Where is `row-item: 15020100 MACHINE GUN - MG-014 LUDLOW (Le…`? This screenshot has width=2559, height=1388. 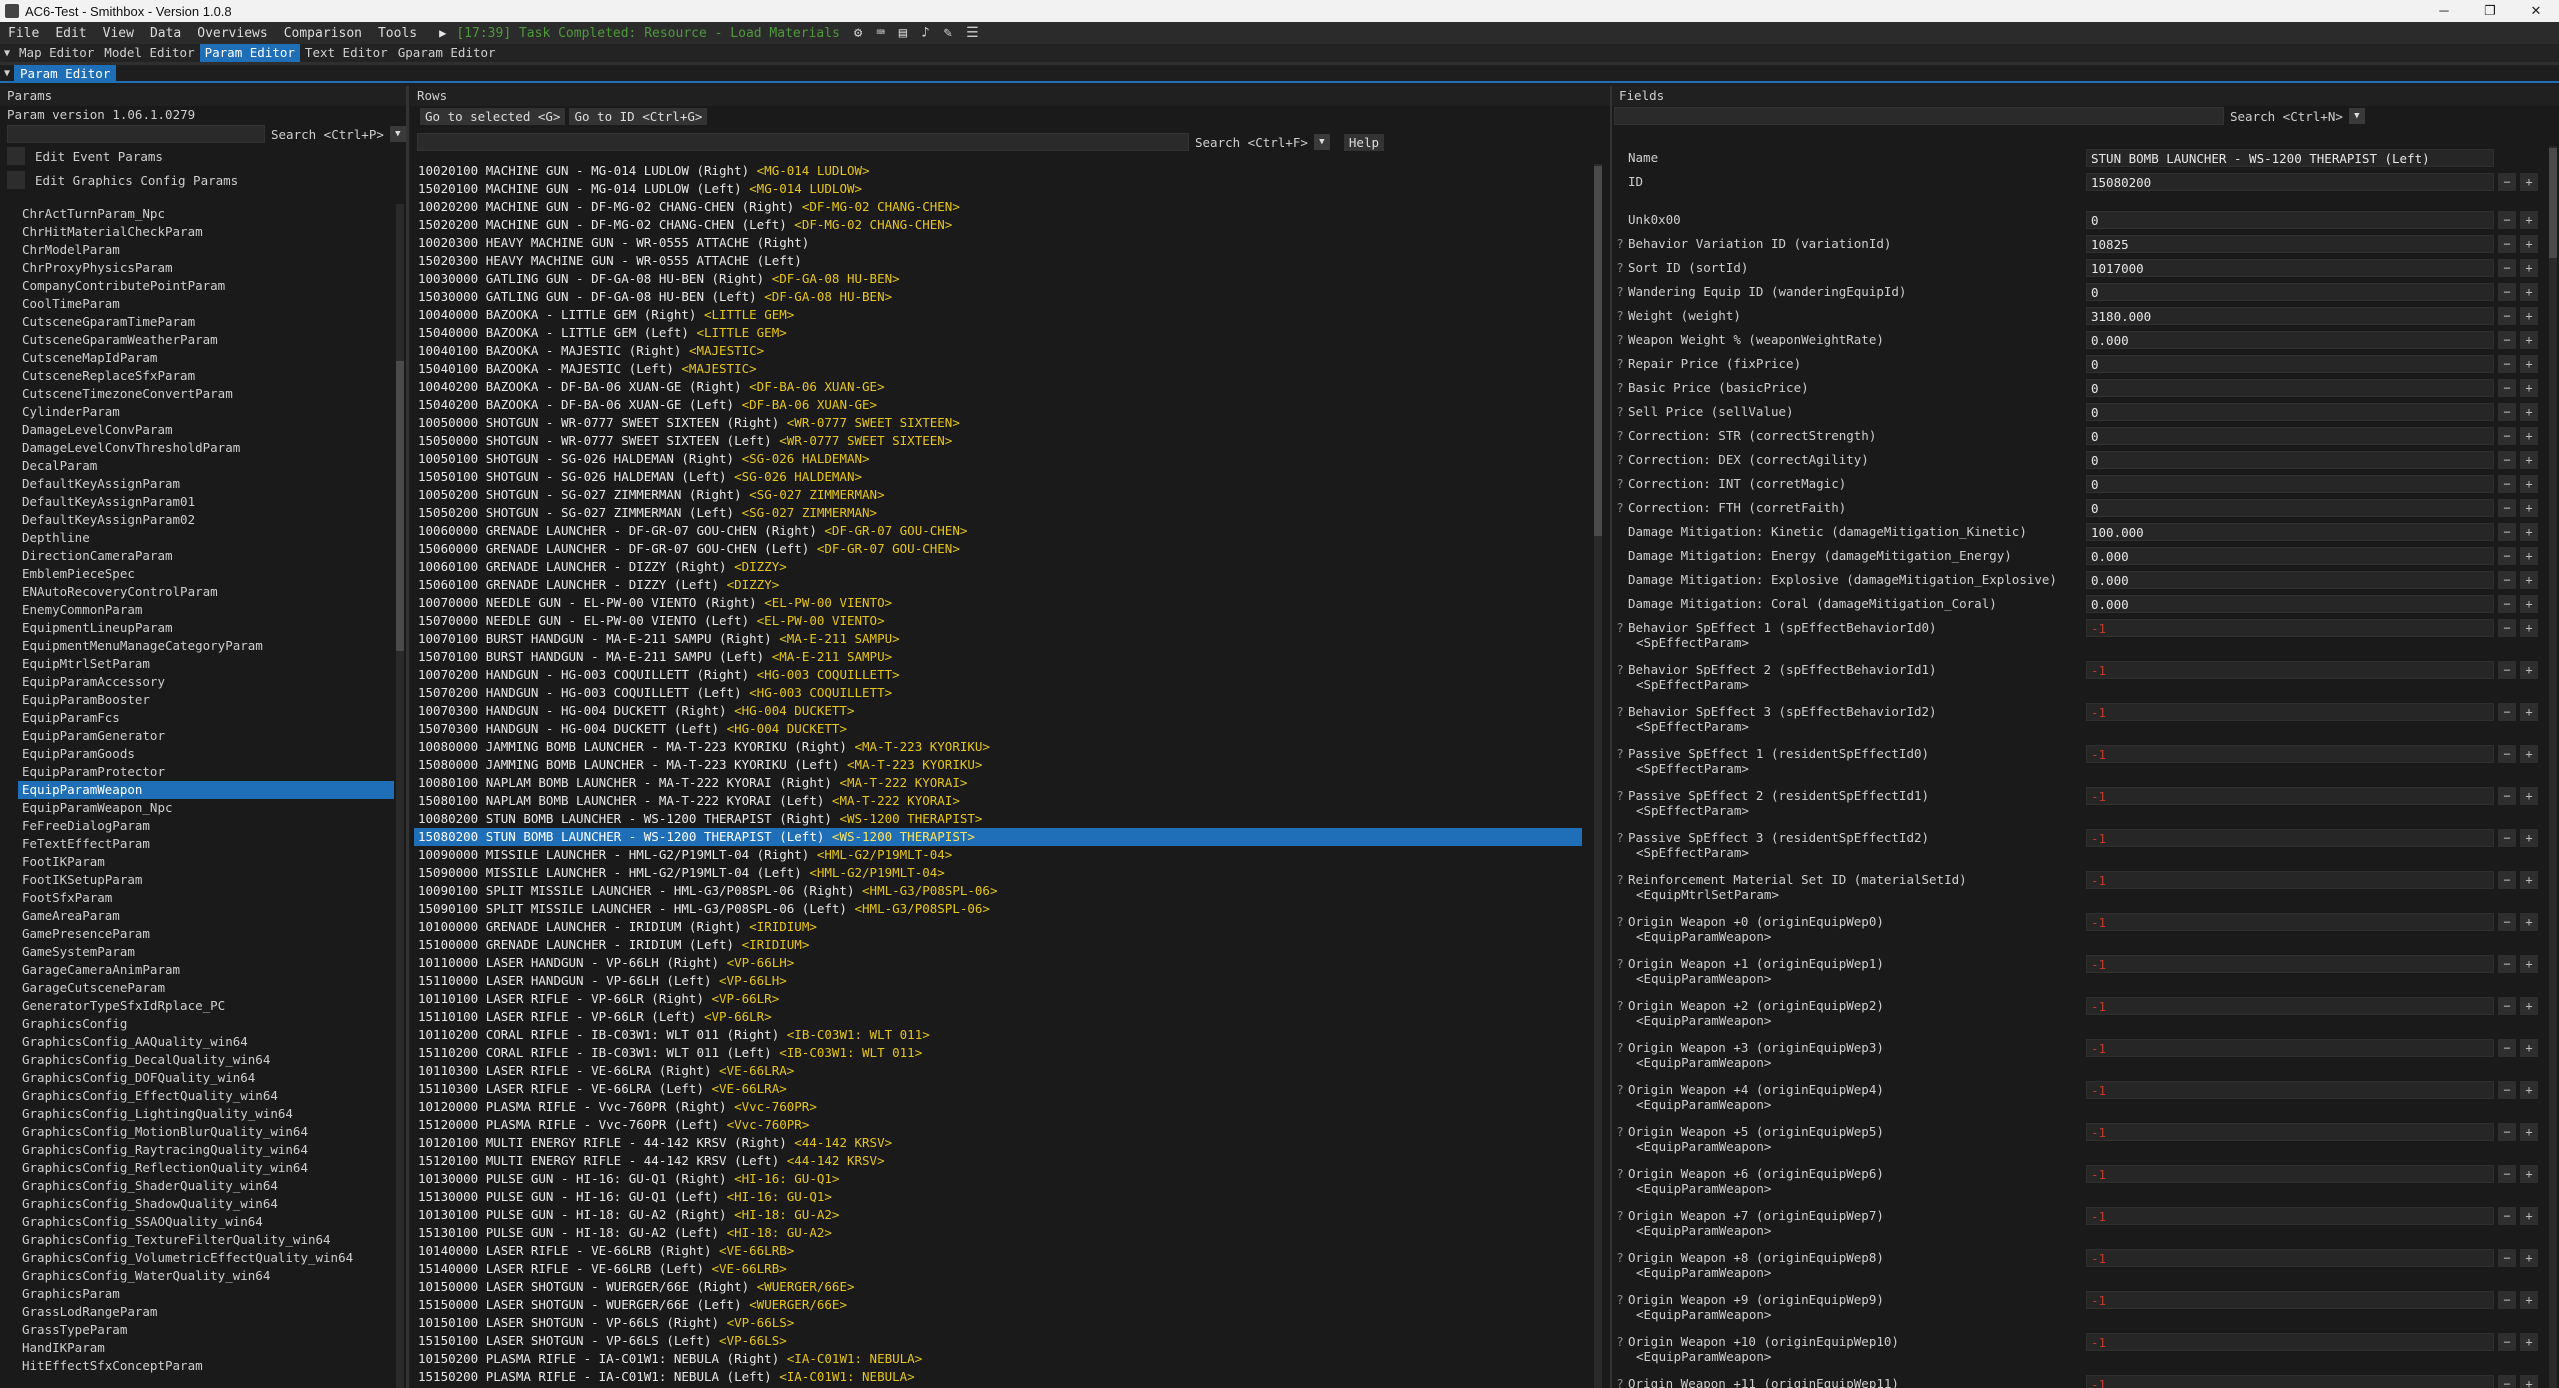 row-item: 15020100 MACHINE GUN - MG-014 LUDLOW (Le… is located at coordinates (998, 189).